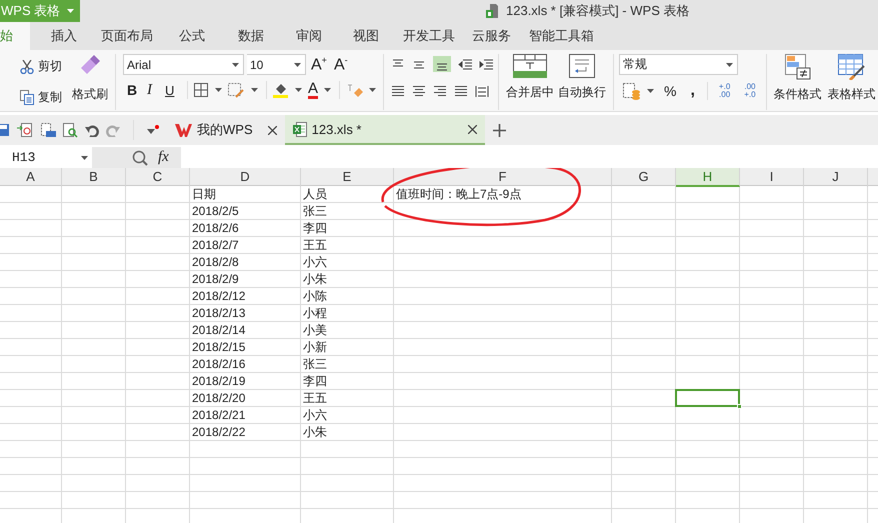 The height and width of the screenshot is (523, 878). I want to click on table-cell: 2018/2/6, so click(215, 228).